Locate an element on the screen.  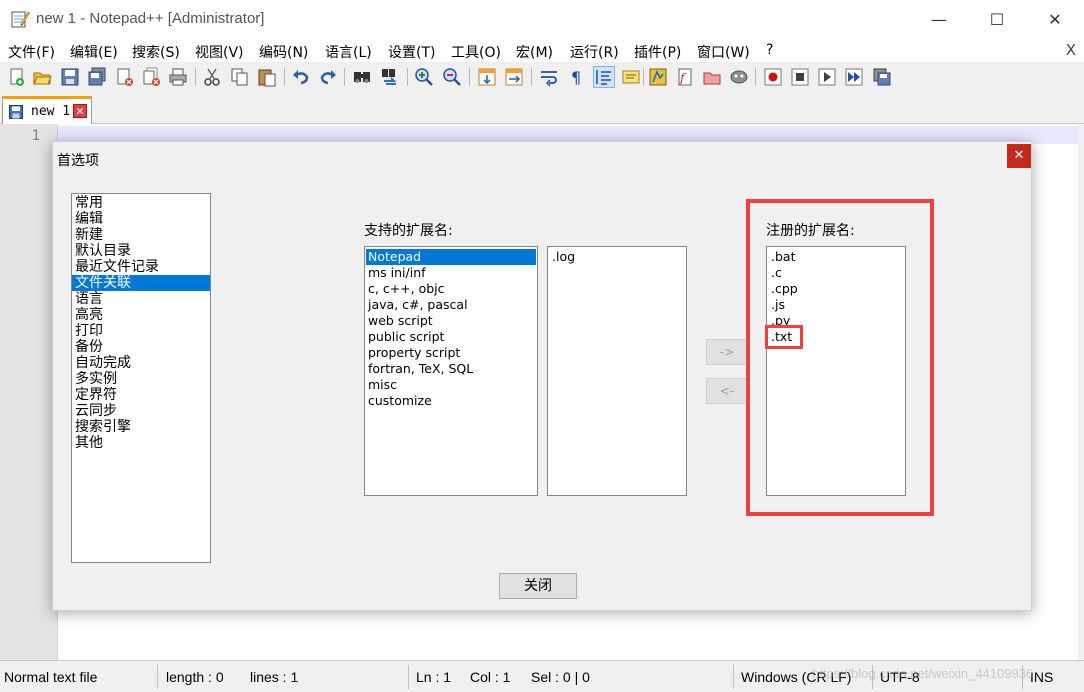
category-item: 默认目录 is located at coordinates (141, 251).